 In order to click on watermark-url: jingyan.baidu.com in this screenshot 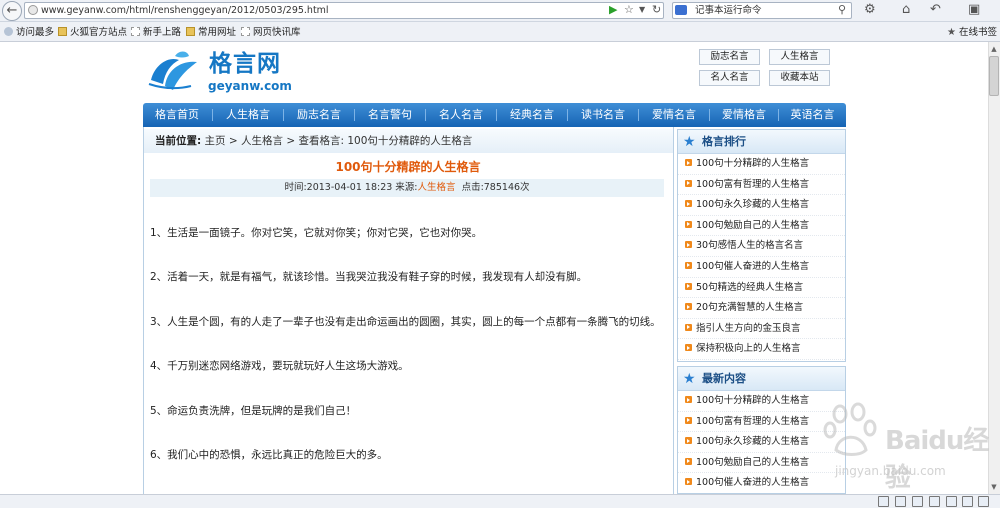, I will do `click(890, 471)`.